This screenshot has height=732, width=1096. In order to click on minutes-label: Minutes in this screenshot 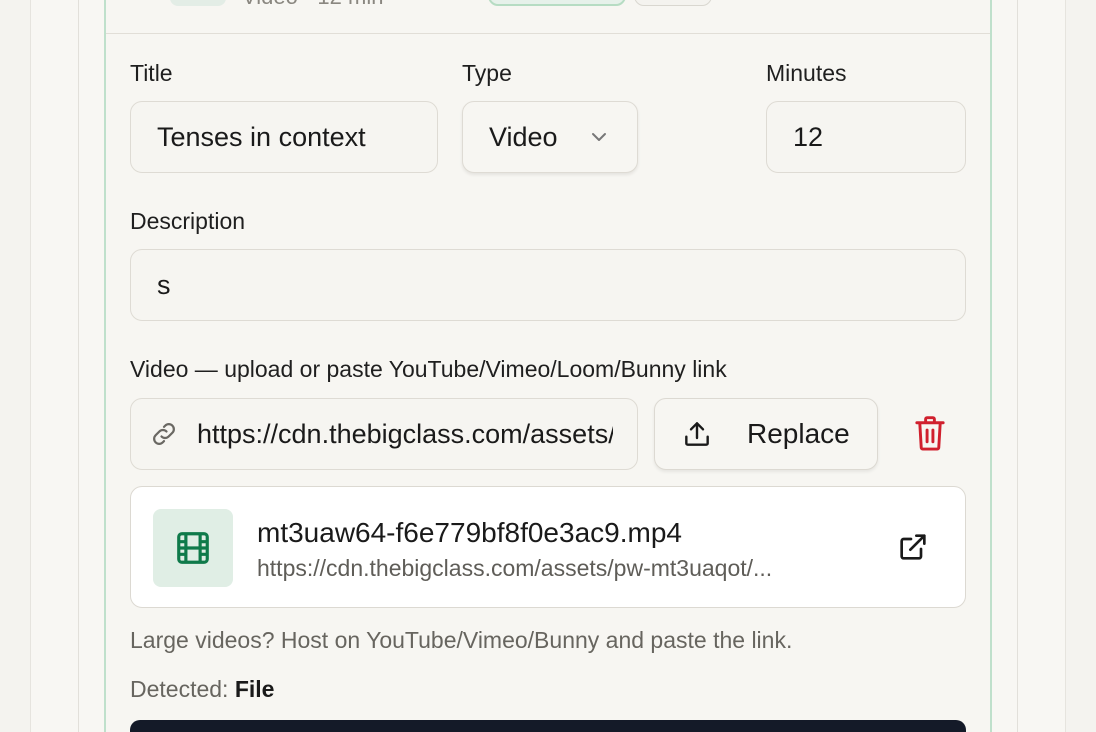, I will do `click(806, 73)`.